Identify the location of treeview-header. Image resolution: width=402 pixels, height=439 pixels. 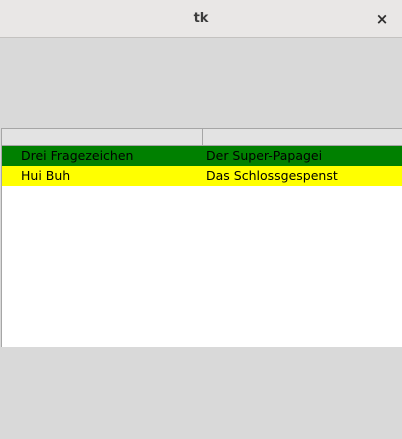
(202, 137).